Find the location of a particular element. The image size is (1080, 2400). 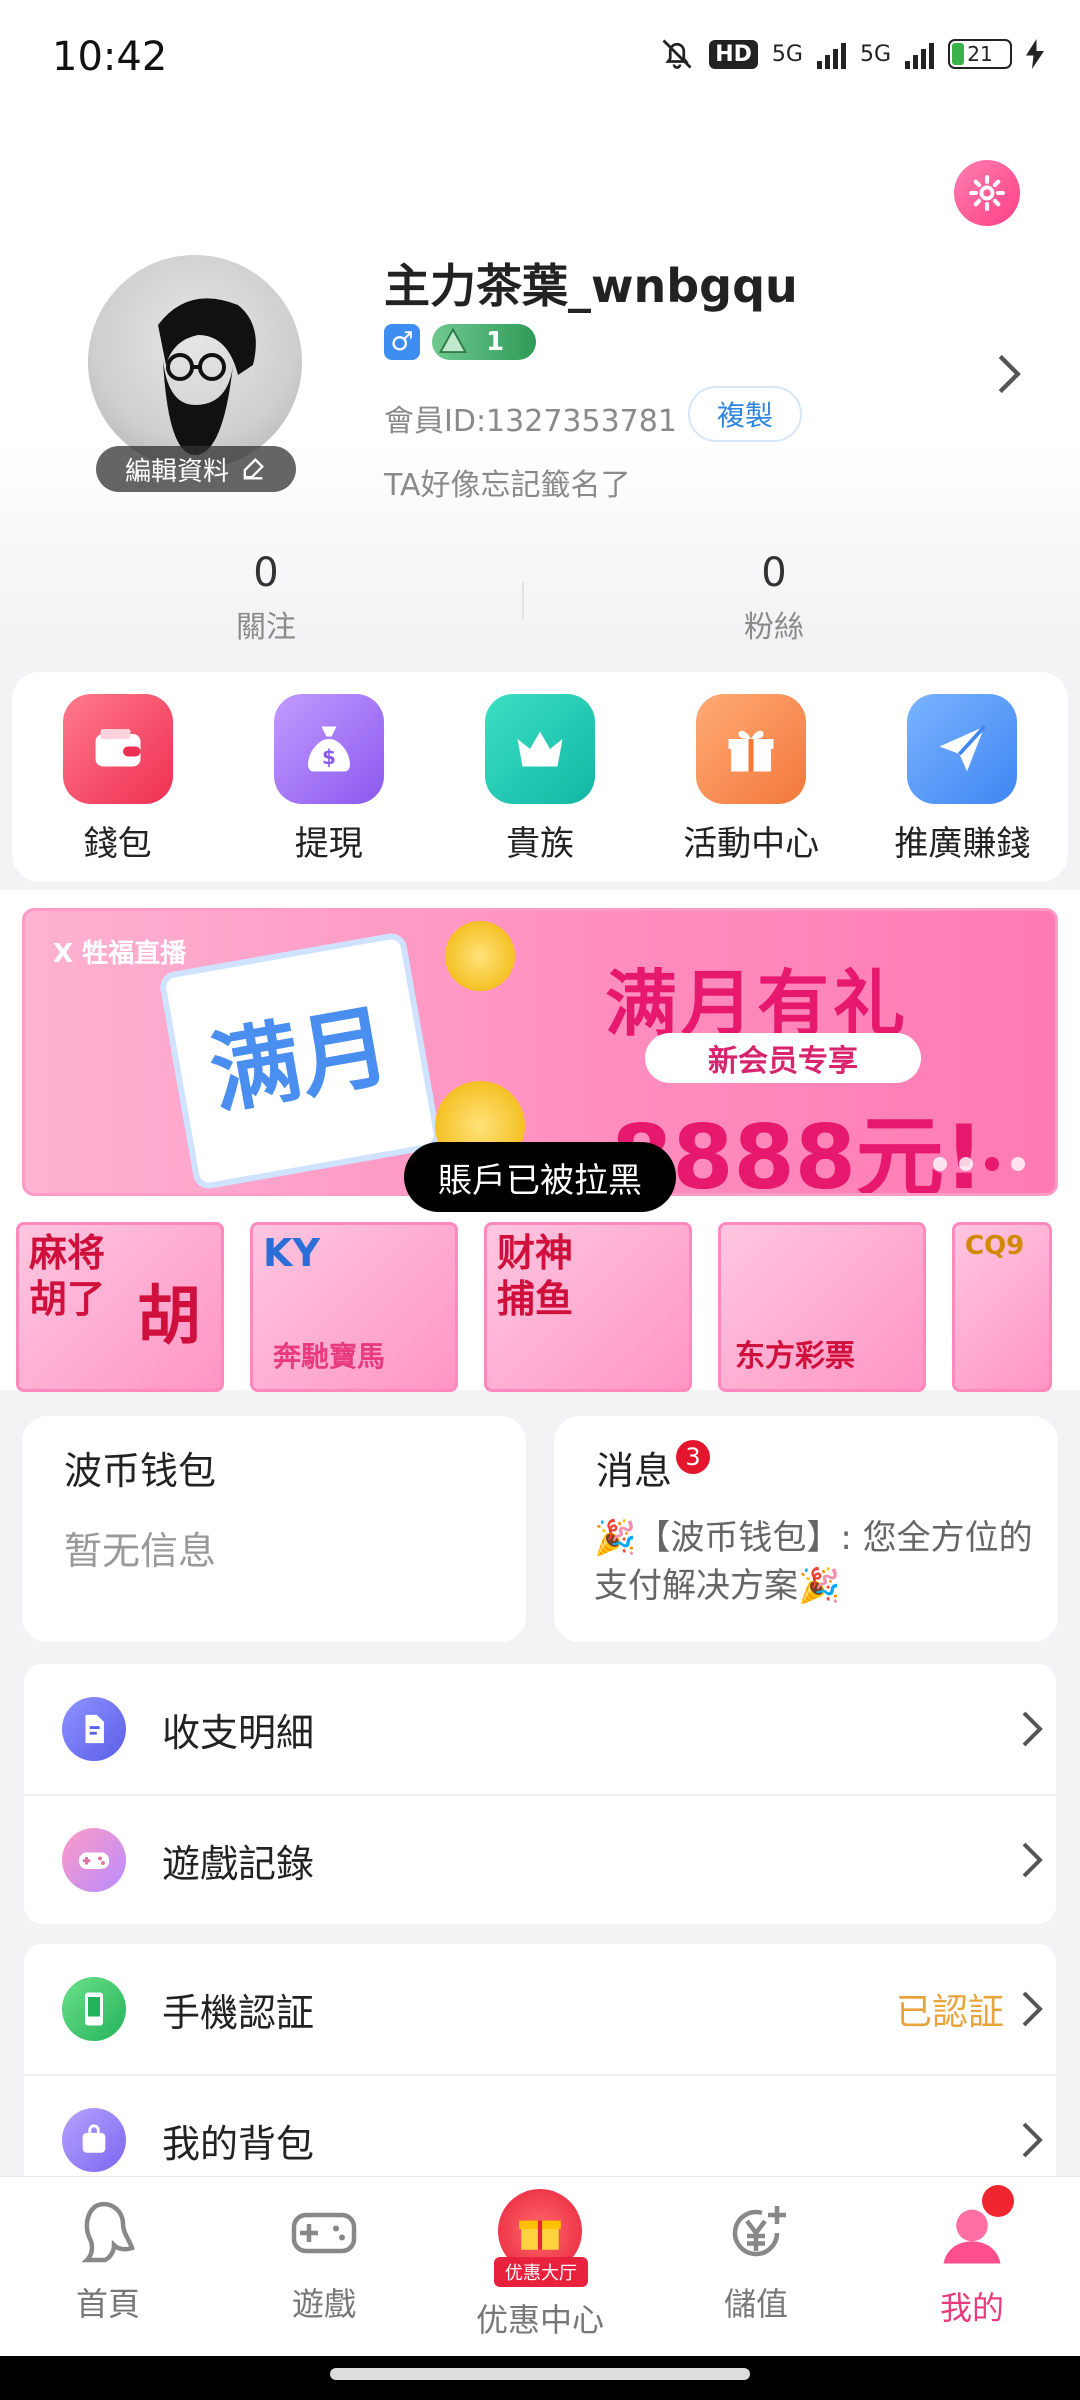

charging-icon is located at coordinates (1035, 54).